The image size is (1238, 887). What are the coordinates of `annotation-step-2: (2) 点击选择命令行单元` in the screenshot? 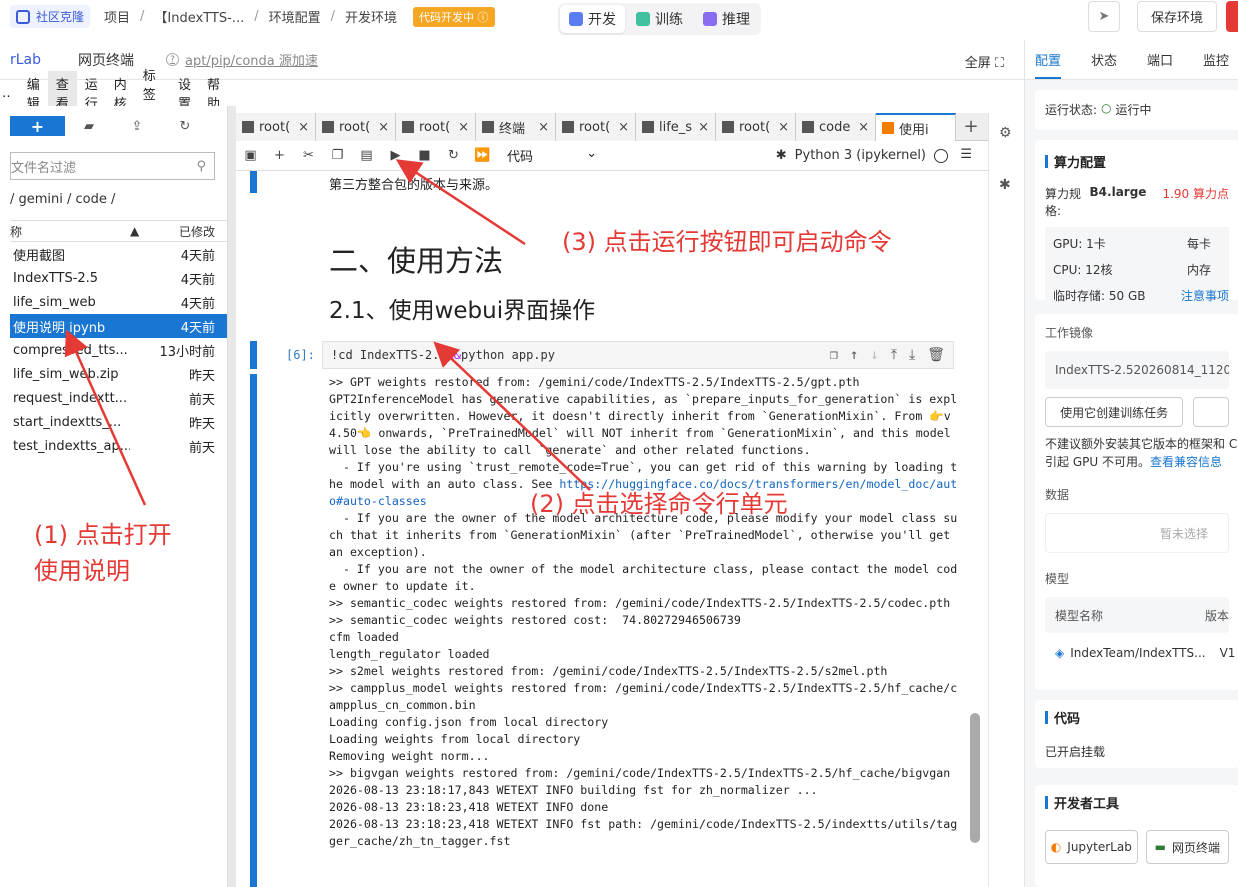 It's located at (659, 504).